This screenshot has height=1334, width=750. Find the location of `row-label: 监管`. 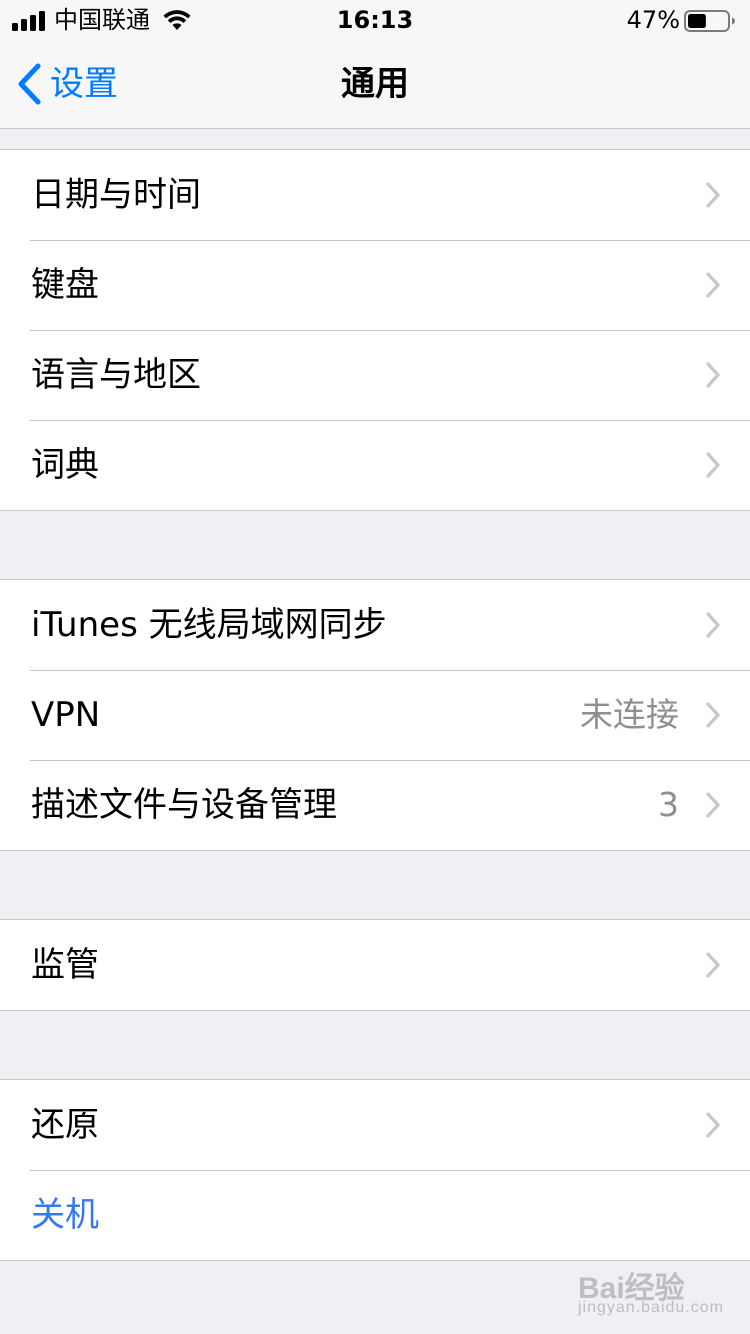

row-label: 监管 is located at coordinates (65, 965).